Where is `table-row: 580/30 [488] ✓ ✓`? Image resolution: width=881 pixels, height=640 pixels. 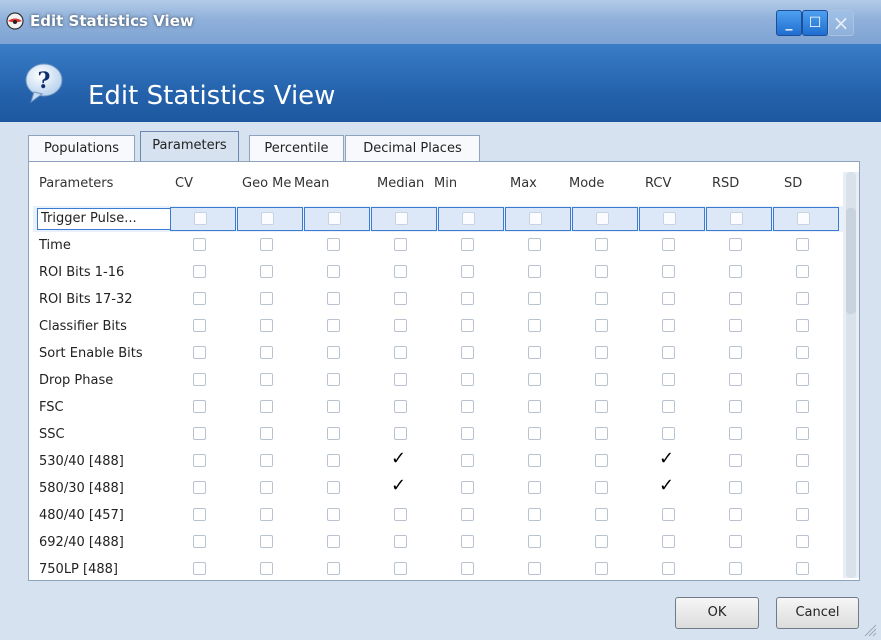
table-row: 580/30 [488] ✓ ✓ is located at coordinates (438, 488).